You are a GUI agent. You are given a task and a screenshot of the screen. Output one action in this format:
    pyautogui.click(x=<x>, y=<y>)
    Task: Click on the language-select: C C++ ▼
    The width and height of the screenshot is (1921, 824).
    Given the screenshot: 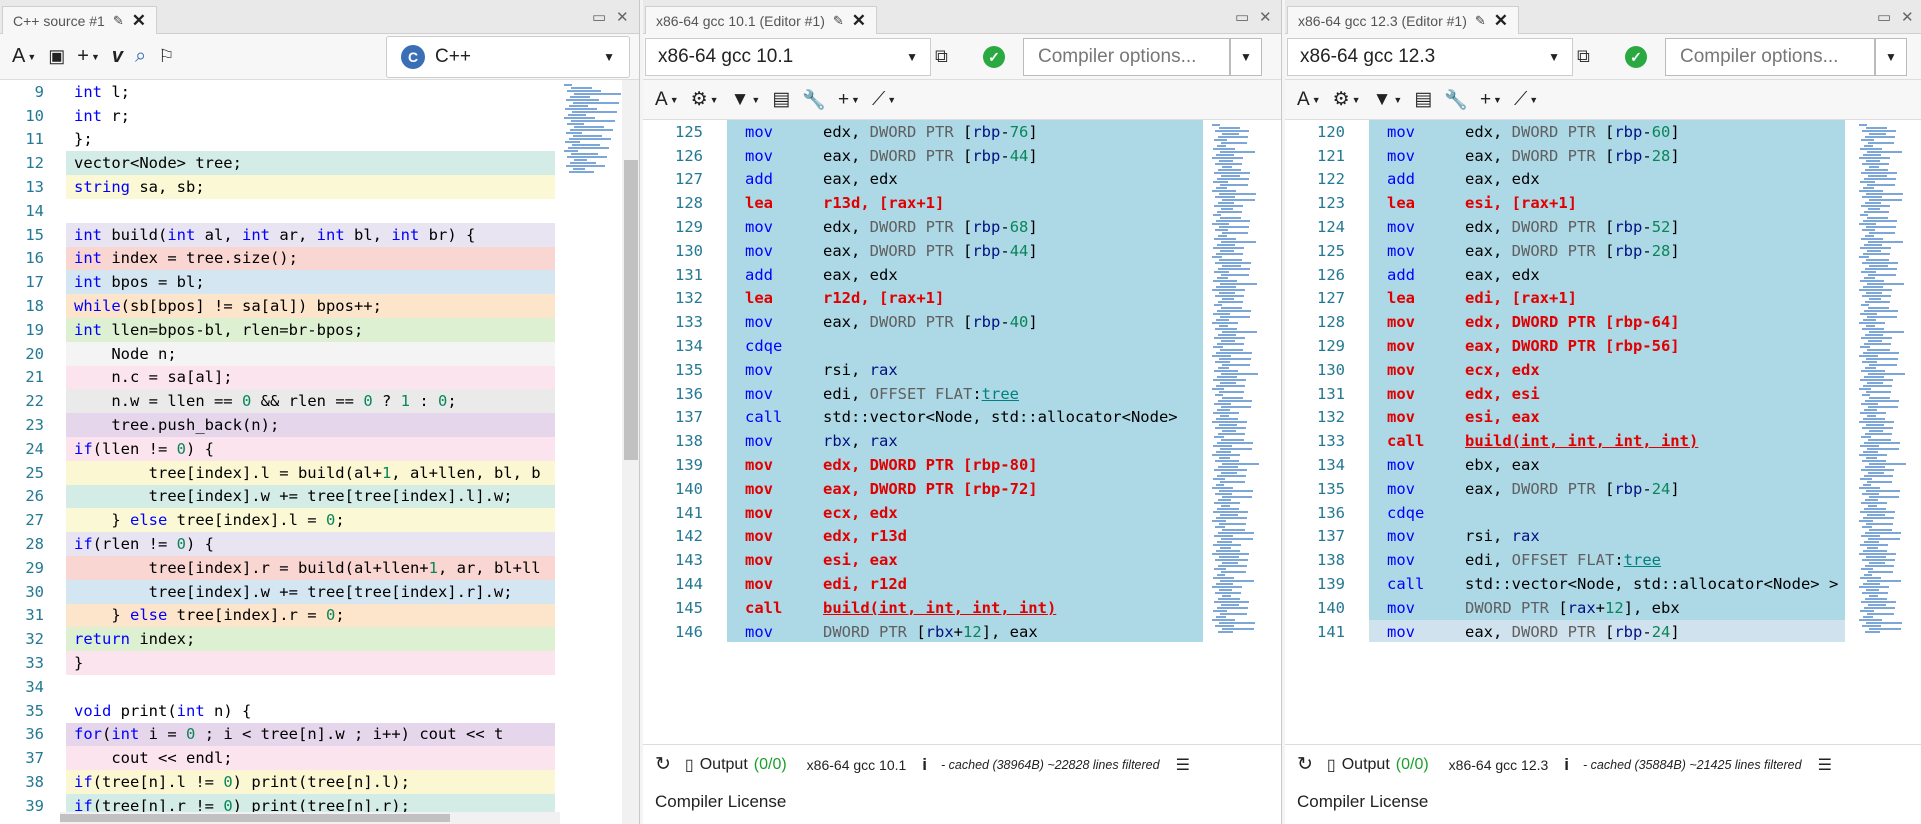 What is the action you would take?
    pyautogui.click(x=508, y=57)
    